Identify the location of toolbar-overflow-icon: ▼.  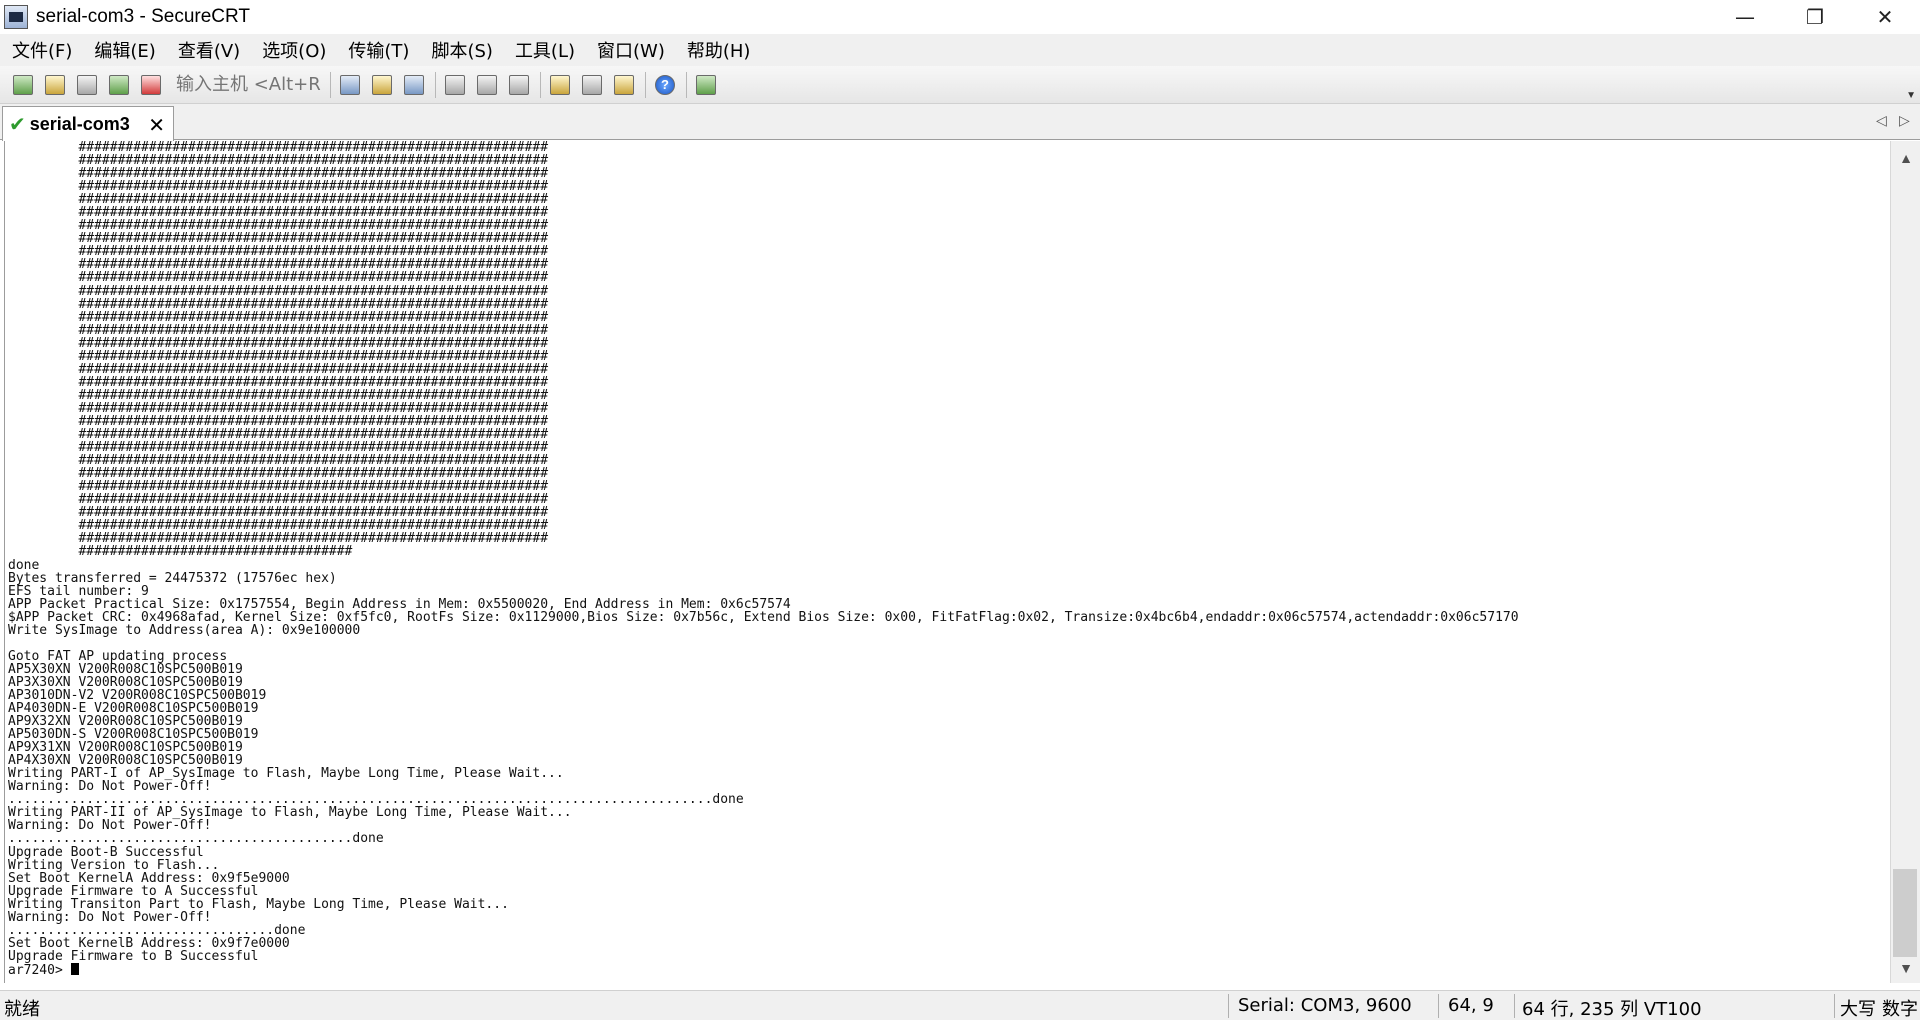
(1911, 95).